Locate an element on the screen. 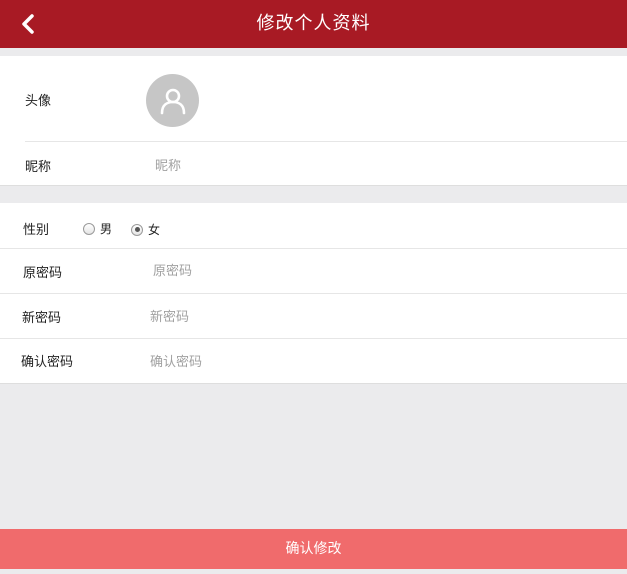 The width and height of the screenshot is (627, 574). radio-male is located at coordinates (89, 228).